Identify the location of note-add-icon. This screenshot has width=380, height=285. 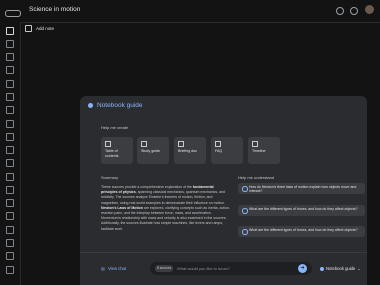
(28, 28).